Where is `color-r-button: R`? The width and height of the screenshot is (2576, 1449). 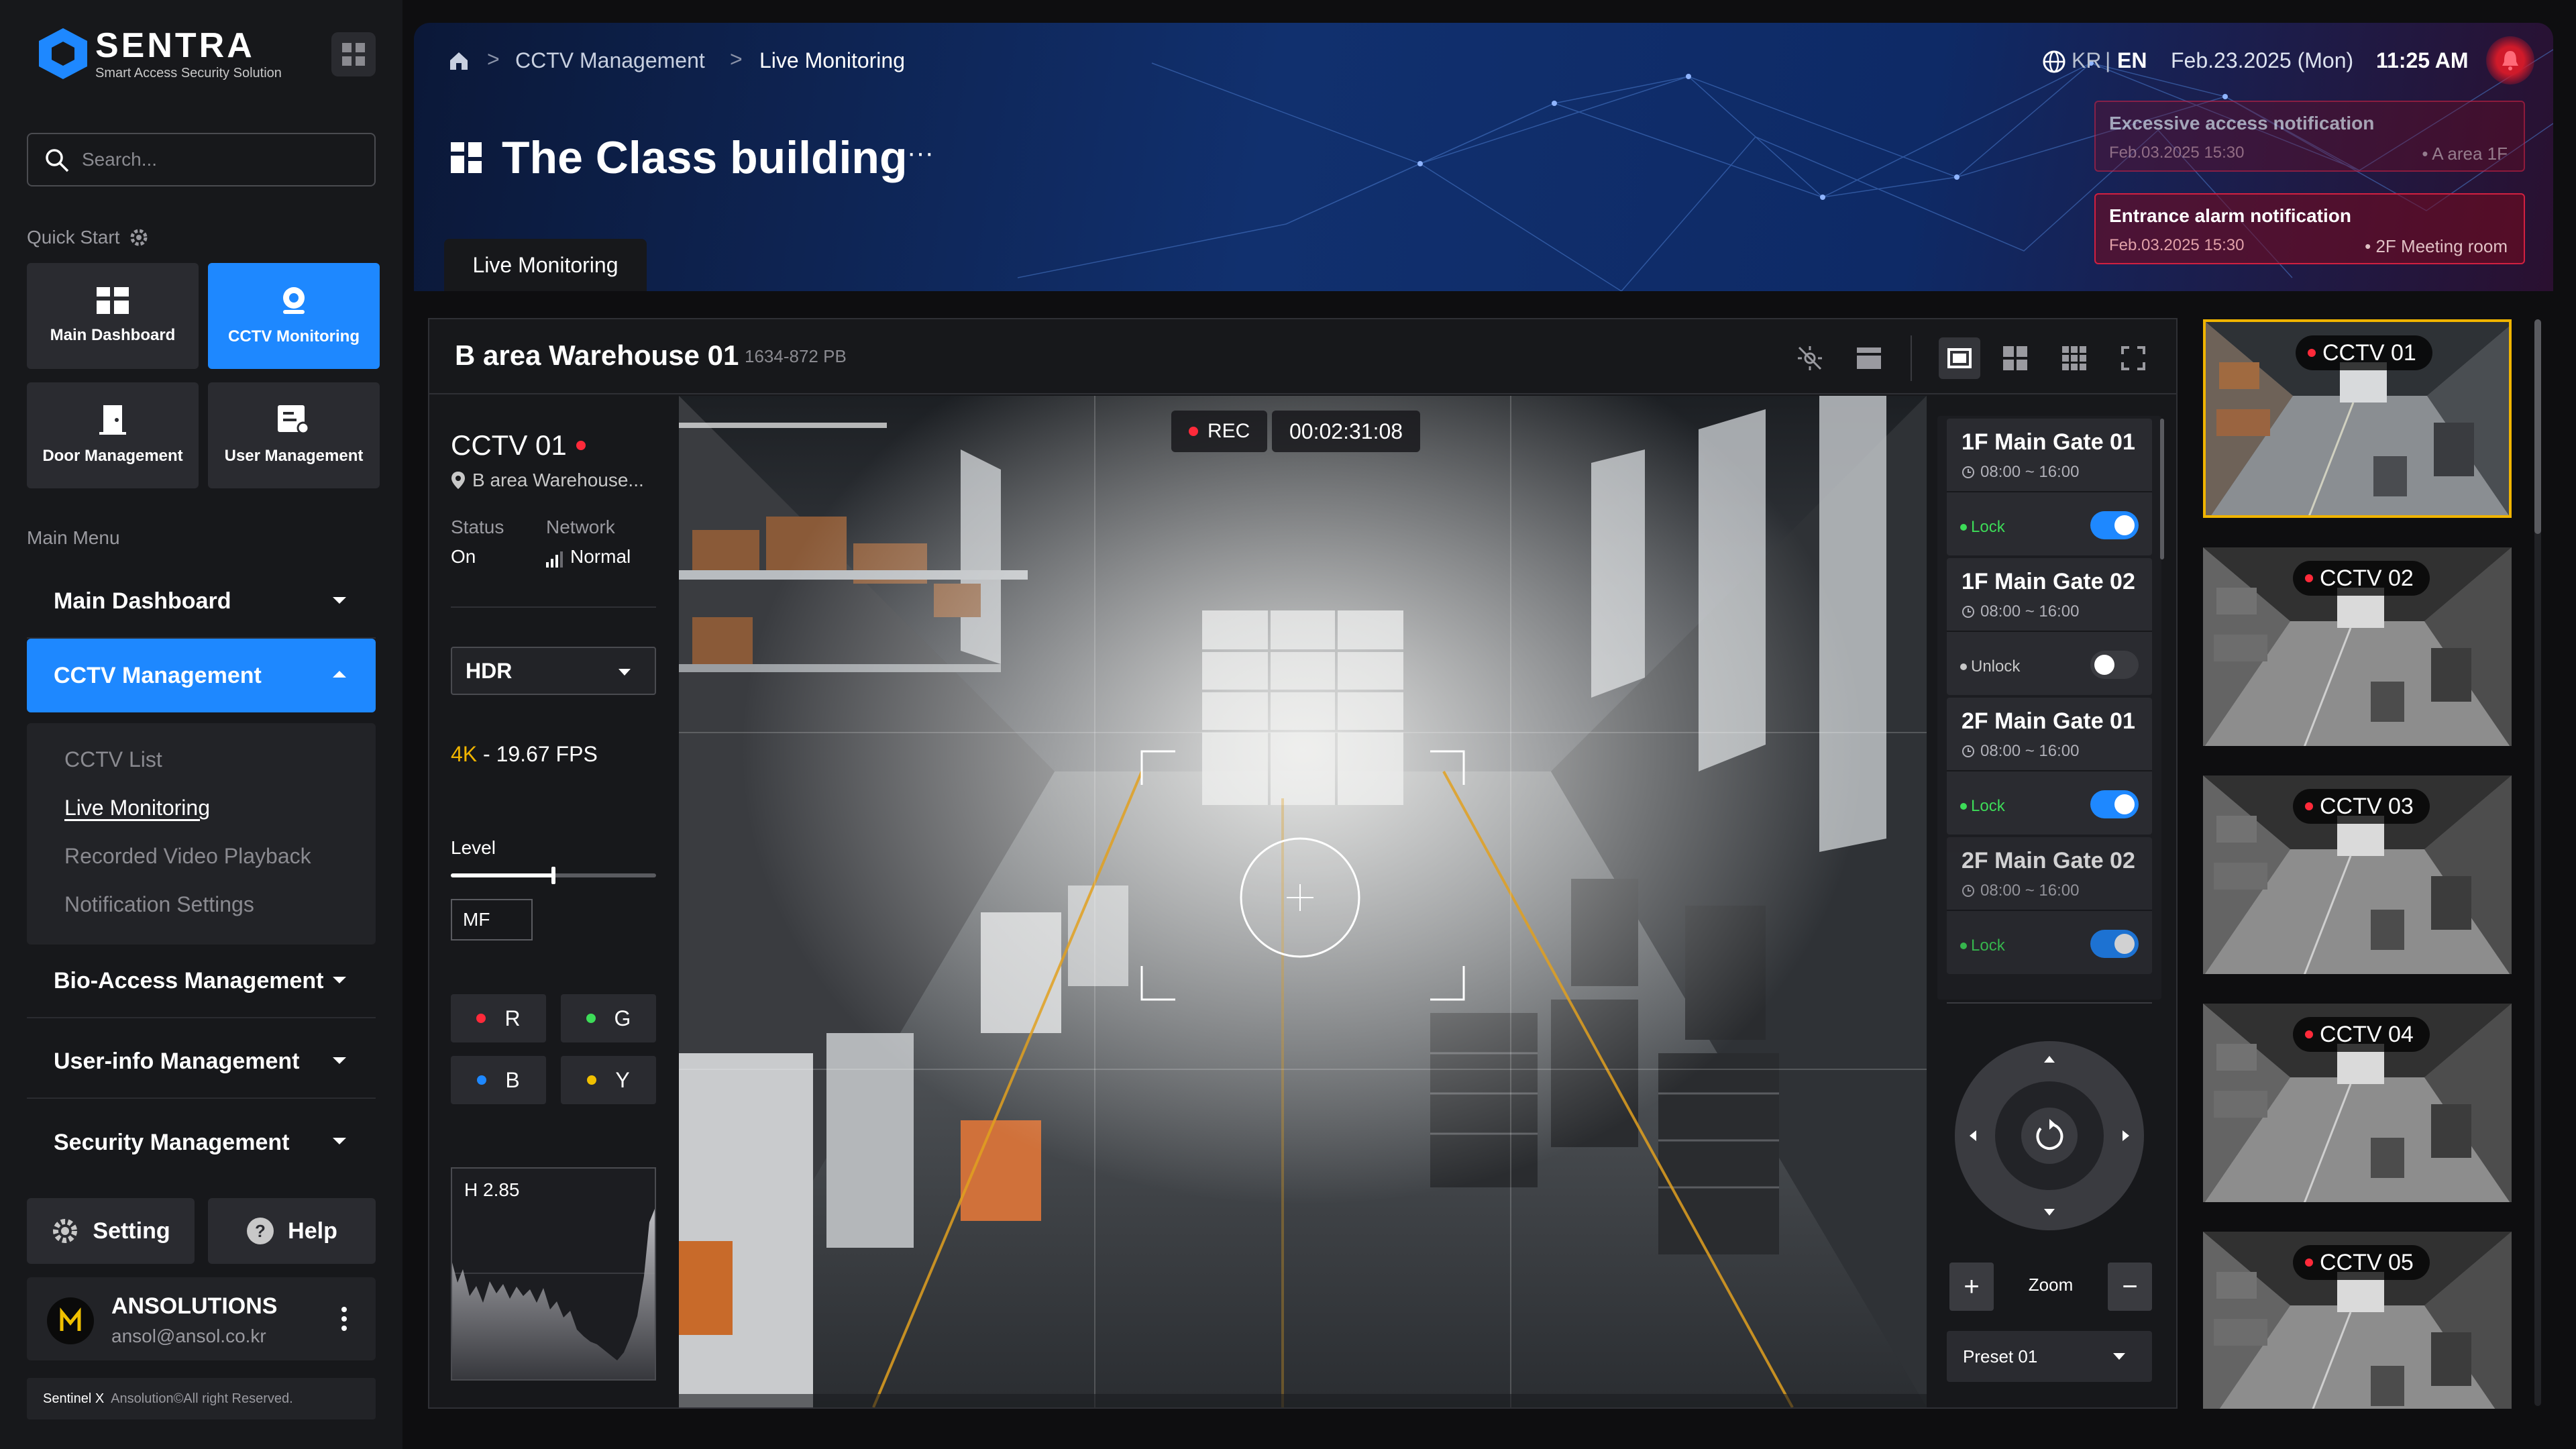 color-r-button: R is located at coordinates (498, 1018).